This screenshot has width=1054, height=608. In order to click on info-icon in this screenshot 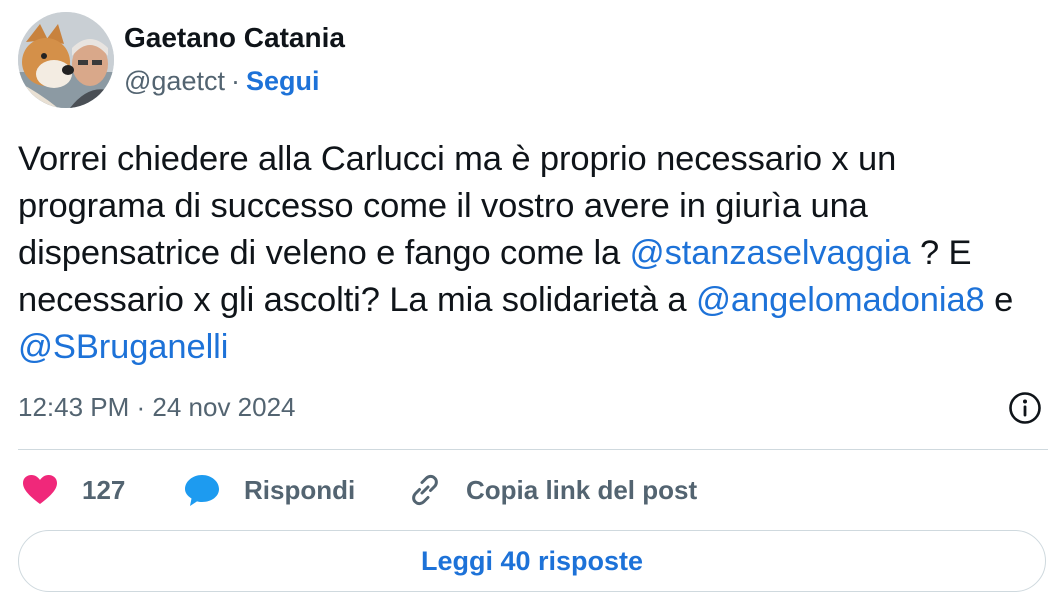, I will do `click(1025, 408)`.